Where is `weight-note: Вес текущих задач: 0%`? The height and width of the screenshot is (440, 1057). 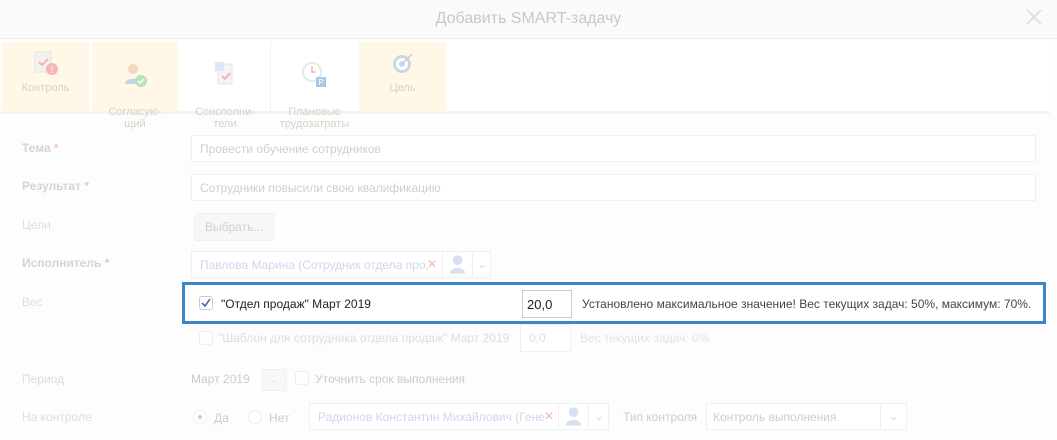 weight-note: Вес текущих задач: 0% is located at coordinates (645, 338).